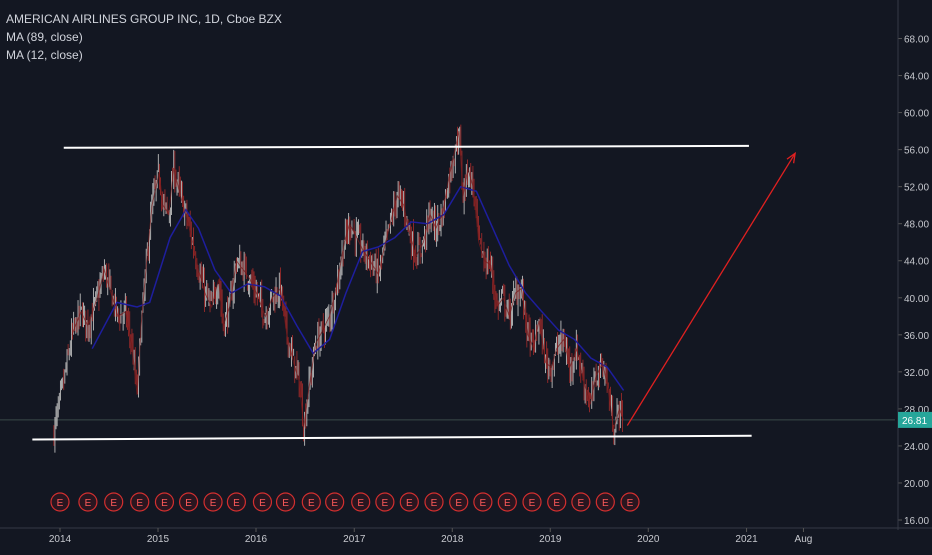 This screenshot has height=555, width=932. I want to click on price-tick-label: 20.00, so click(916, 484).